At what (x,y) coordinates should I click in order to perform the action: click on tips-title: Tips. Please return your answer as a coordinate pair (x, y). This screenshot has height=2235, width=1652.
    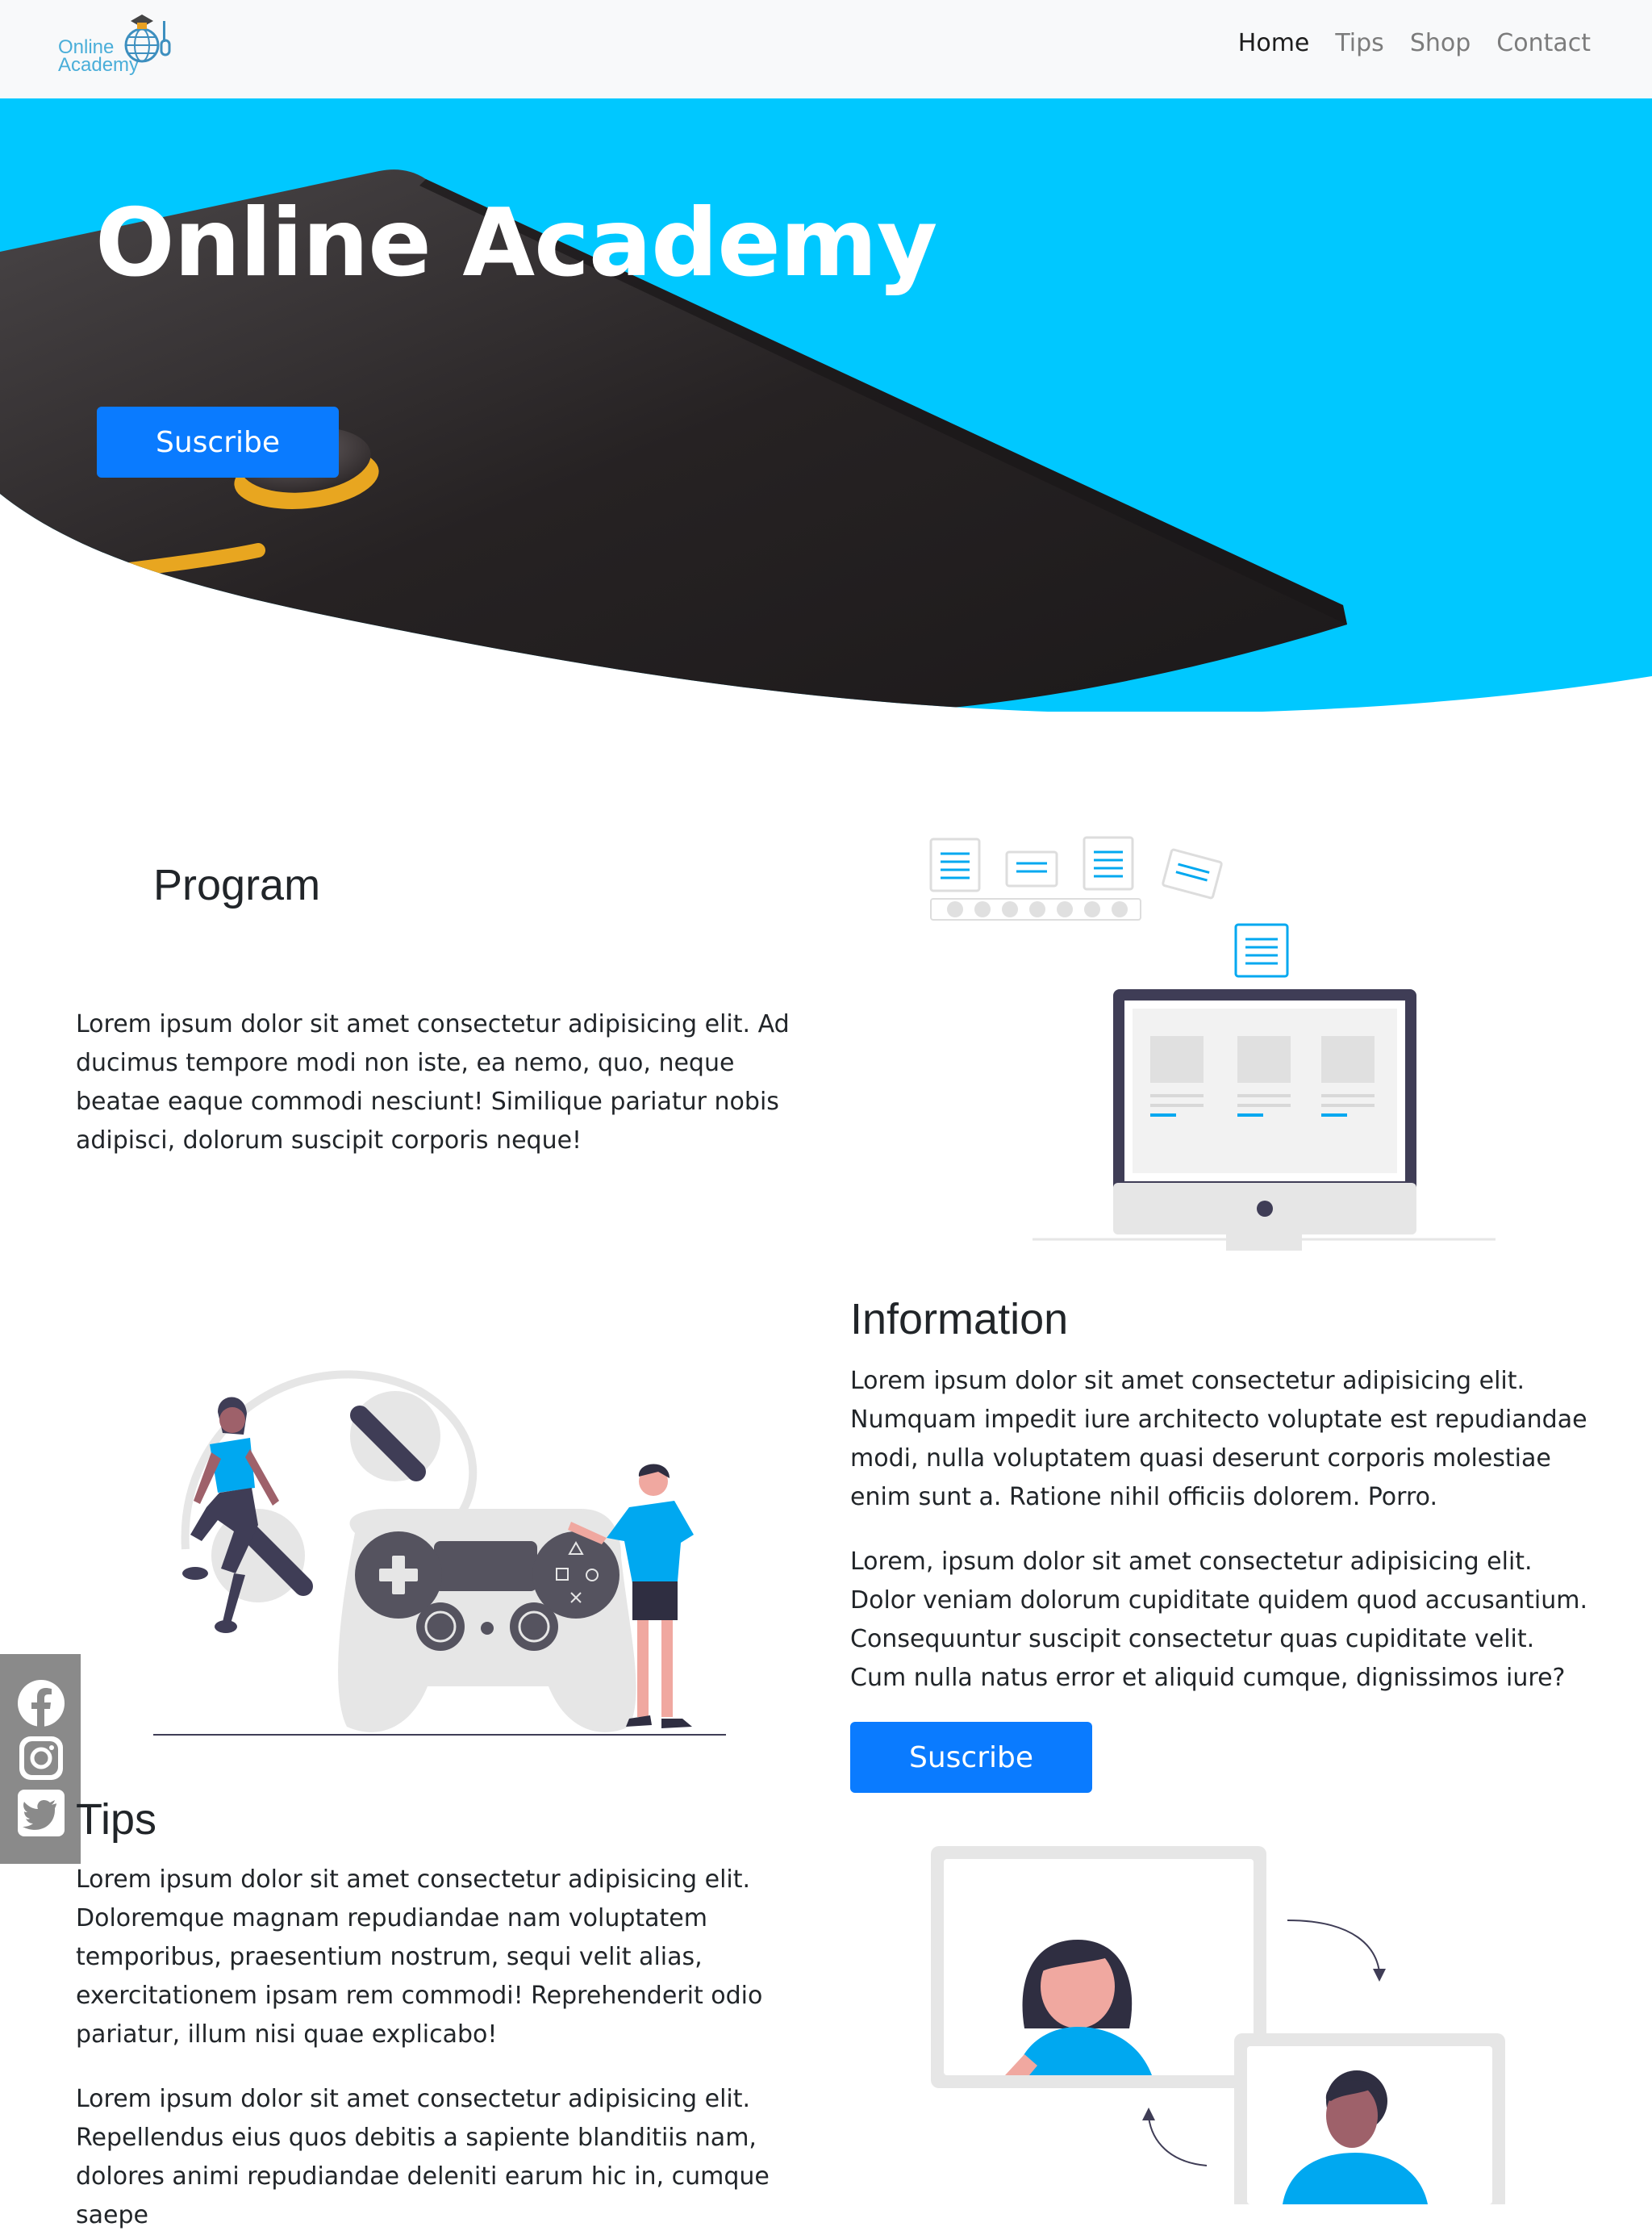
    Looking at the image, I should click on (116, 1820).